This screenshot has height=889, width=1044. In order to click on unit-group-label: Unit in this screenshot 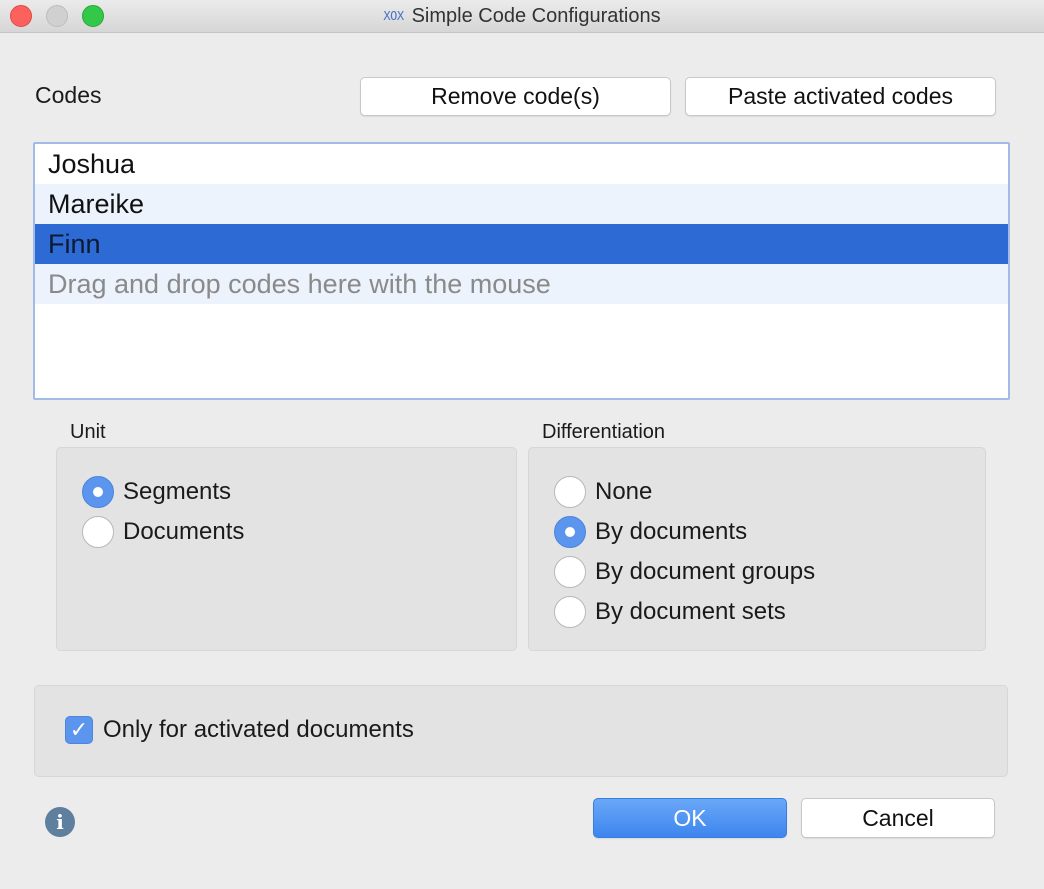, I will do `click(88, 432)`.